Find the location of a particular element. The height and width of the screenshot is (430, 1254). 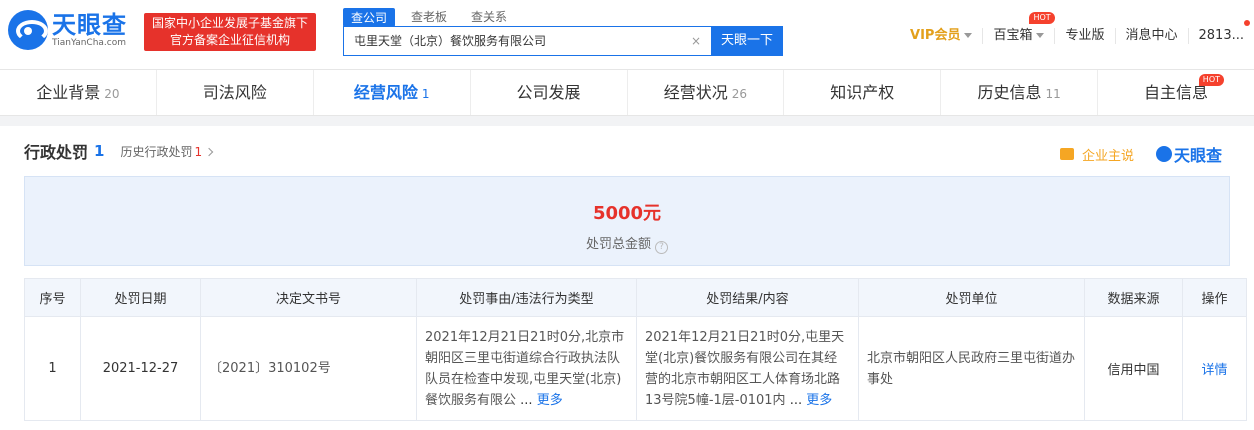

cell-authority: 北京市朝阳区人民政府三里屯街道办事处 is located at coordinates (971, 368).